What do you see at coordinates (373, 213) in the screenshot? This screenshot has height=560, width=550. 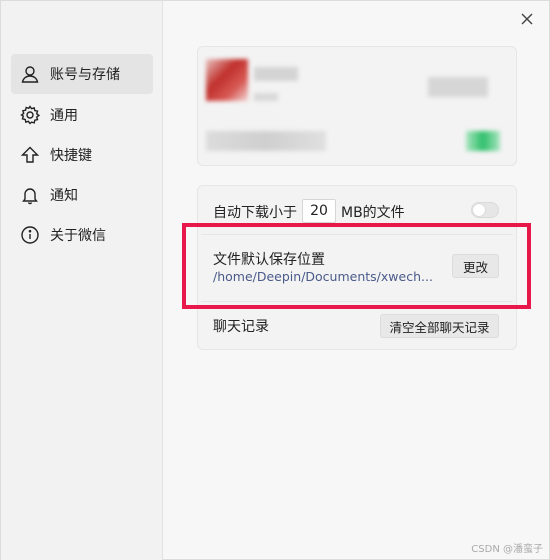 I see `auto-download-suffix: MB的文件` at bounding box center [373, 213].